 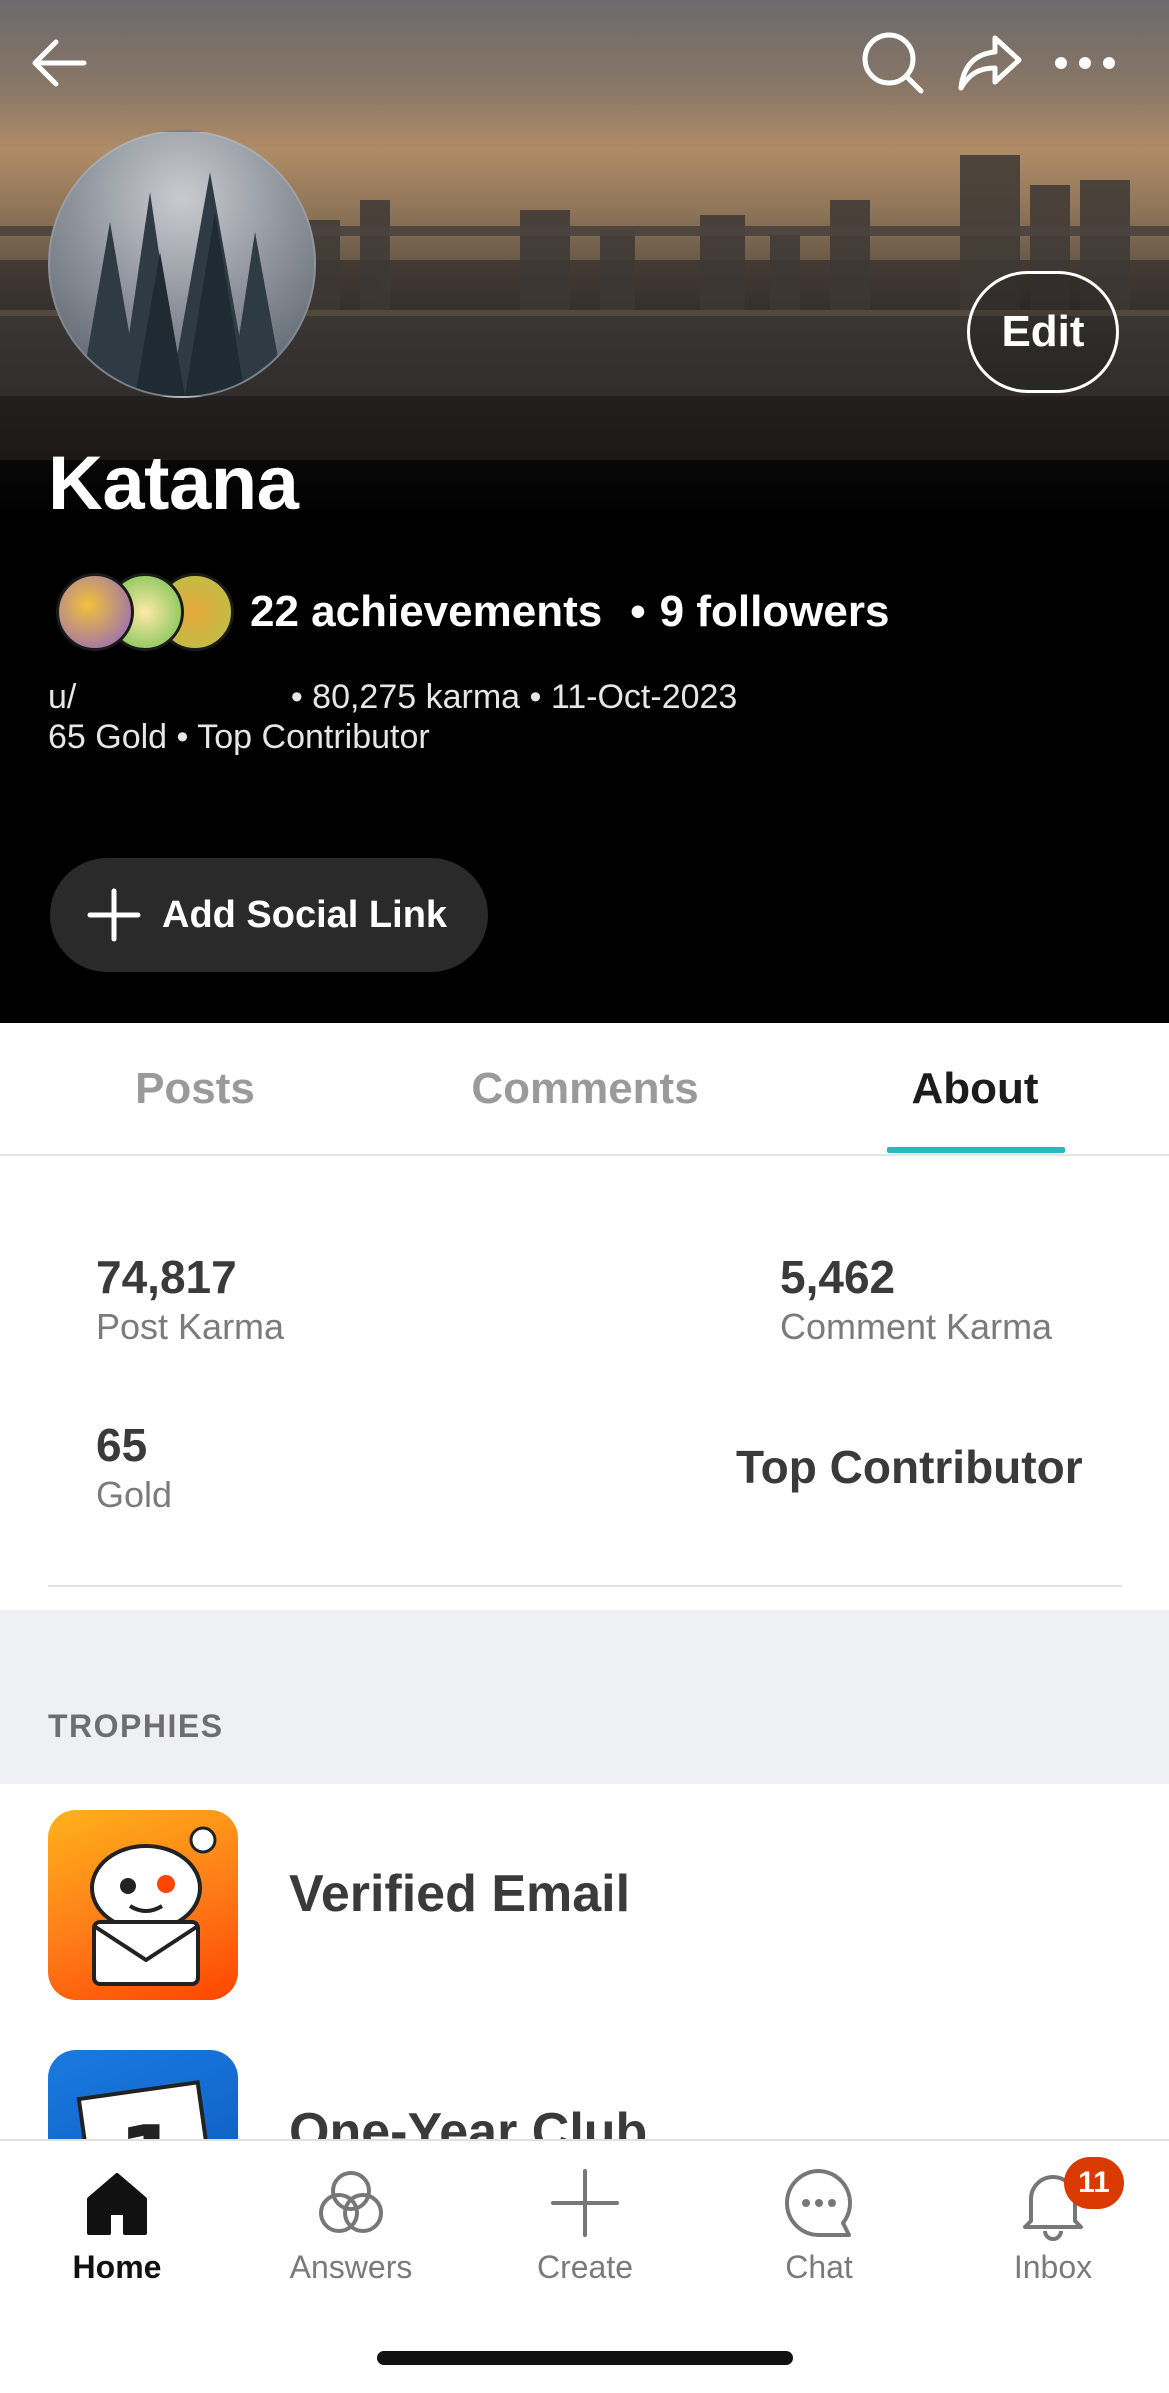 What do you see at coordinates (975, 1088) in the screenshot?
I see `tab-about: About` at bounding box center [975, 1088].